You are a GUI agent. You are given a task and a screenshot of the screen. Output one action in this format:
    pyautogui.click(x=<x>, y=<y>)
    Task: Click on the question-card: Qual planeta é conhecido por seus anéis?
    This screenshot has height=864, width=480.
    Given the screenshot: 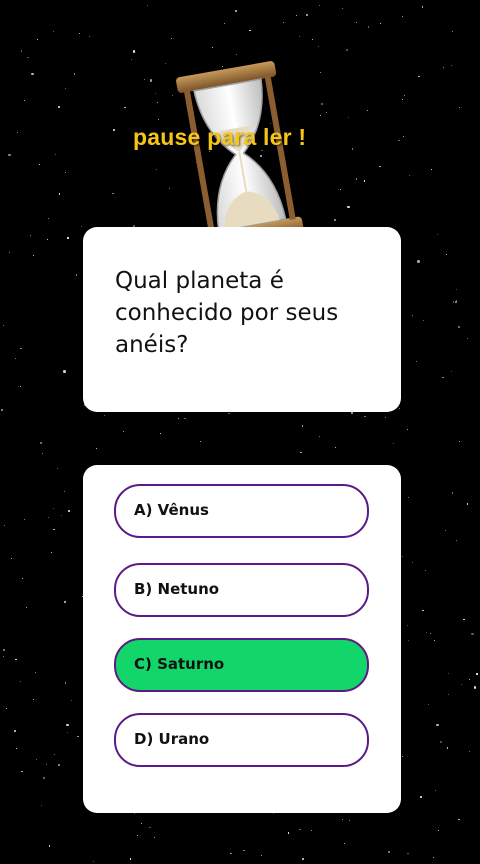 What is the action you would take?
    pyautogui.click(x=242, y=319)
    